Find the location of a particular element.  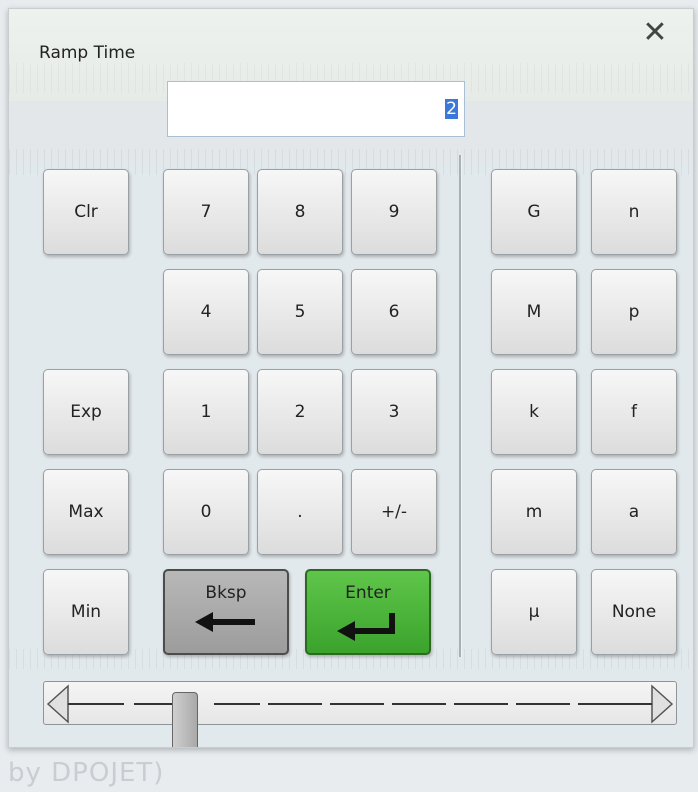

keypad-divider is located at coordinates (460, 406).